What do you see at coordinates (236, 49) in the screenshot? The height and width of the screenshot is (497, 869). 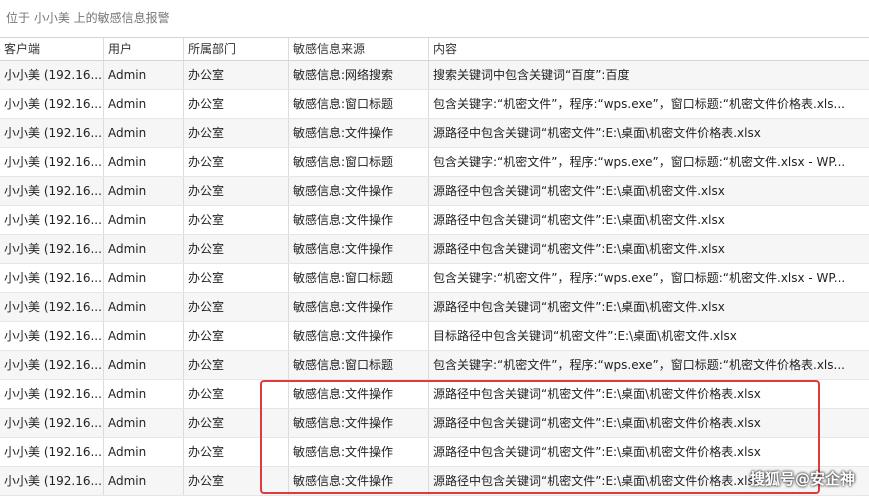 I see `column-header-department: 所属部门` at bounding box center [236, 49].